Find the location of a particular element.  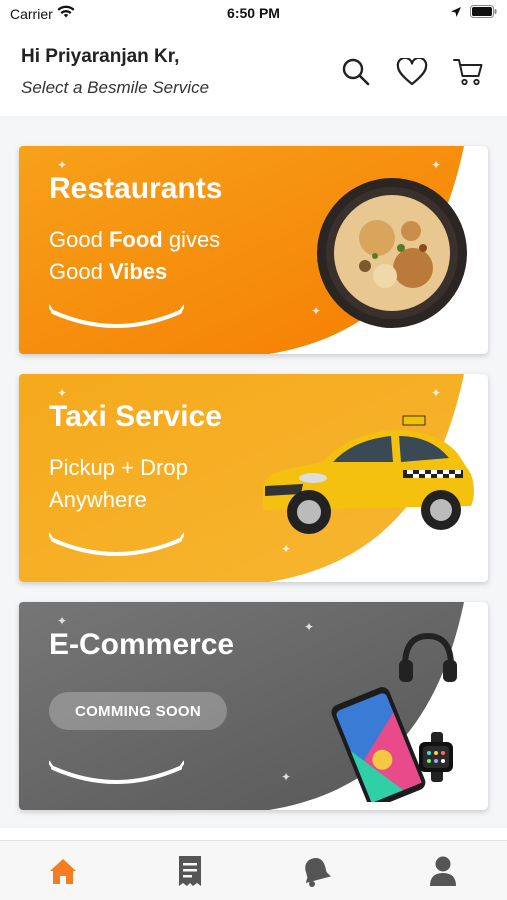

restaurants-title: Restaurants is located at coordinates (136, 188).